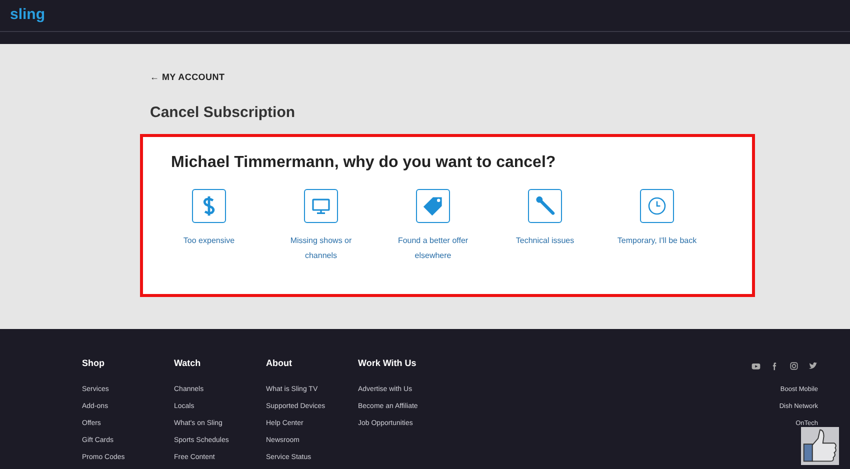 The width and height of the screenshot is (850, 469). I want to click on footer-heading: About, so click(279, 363).